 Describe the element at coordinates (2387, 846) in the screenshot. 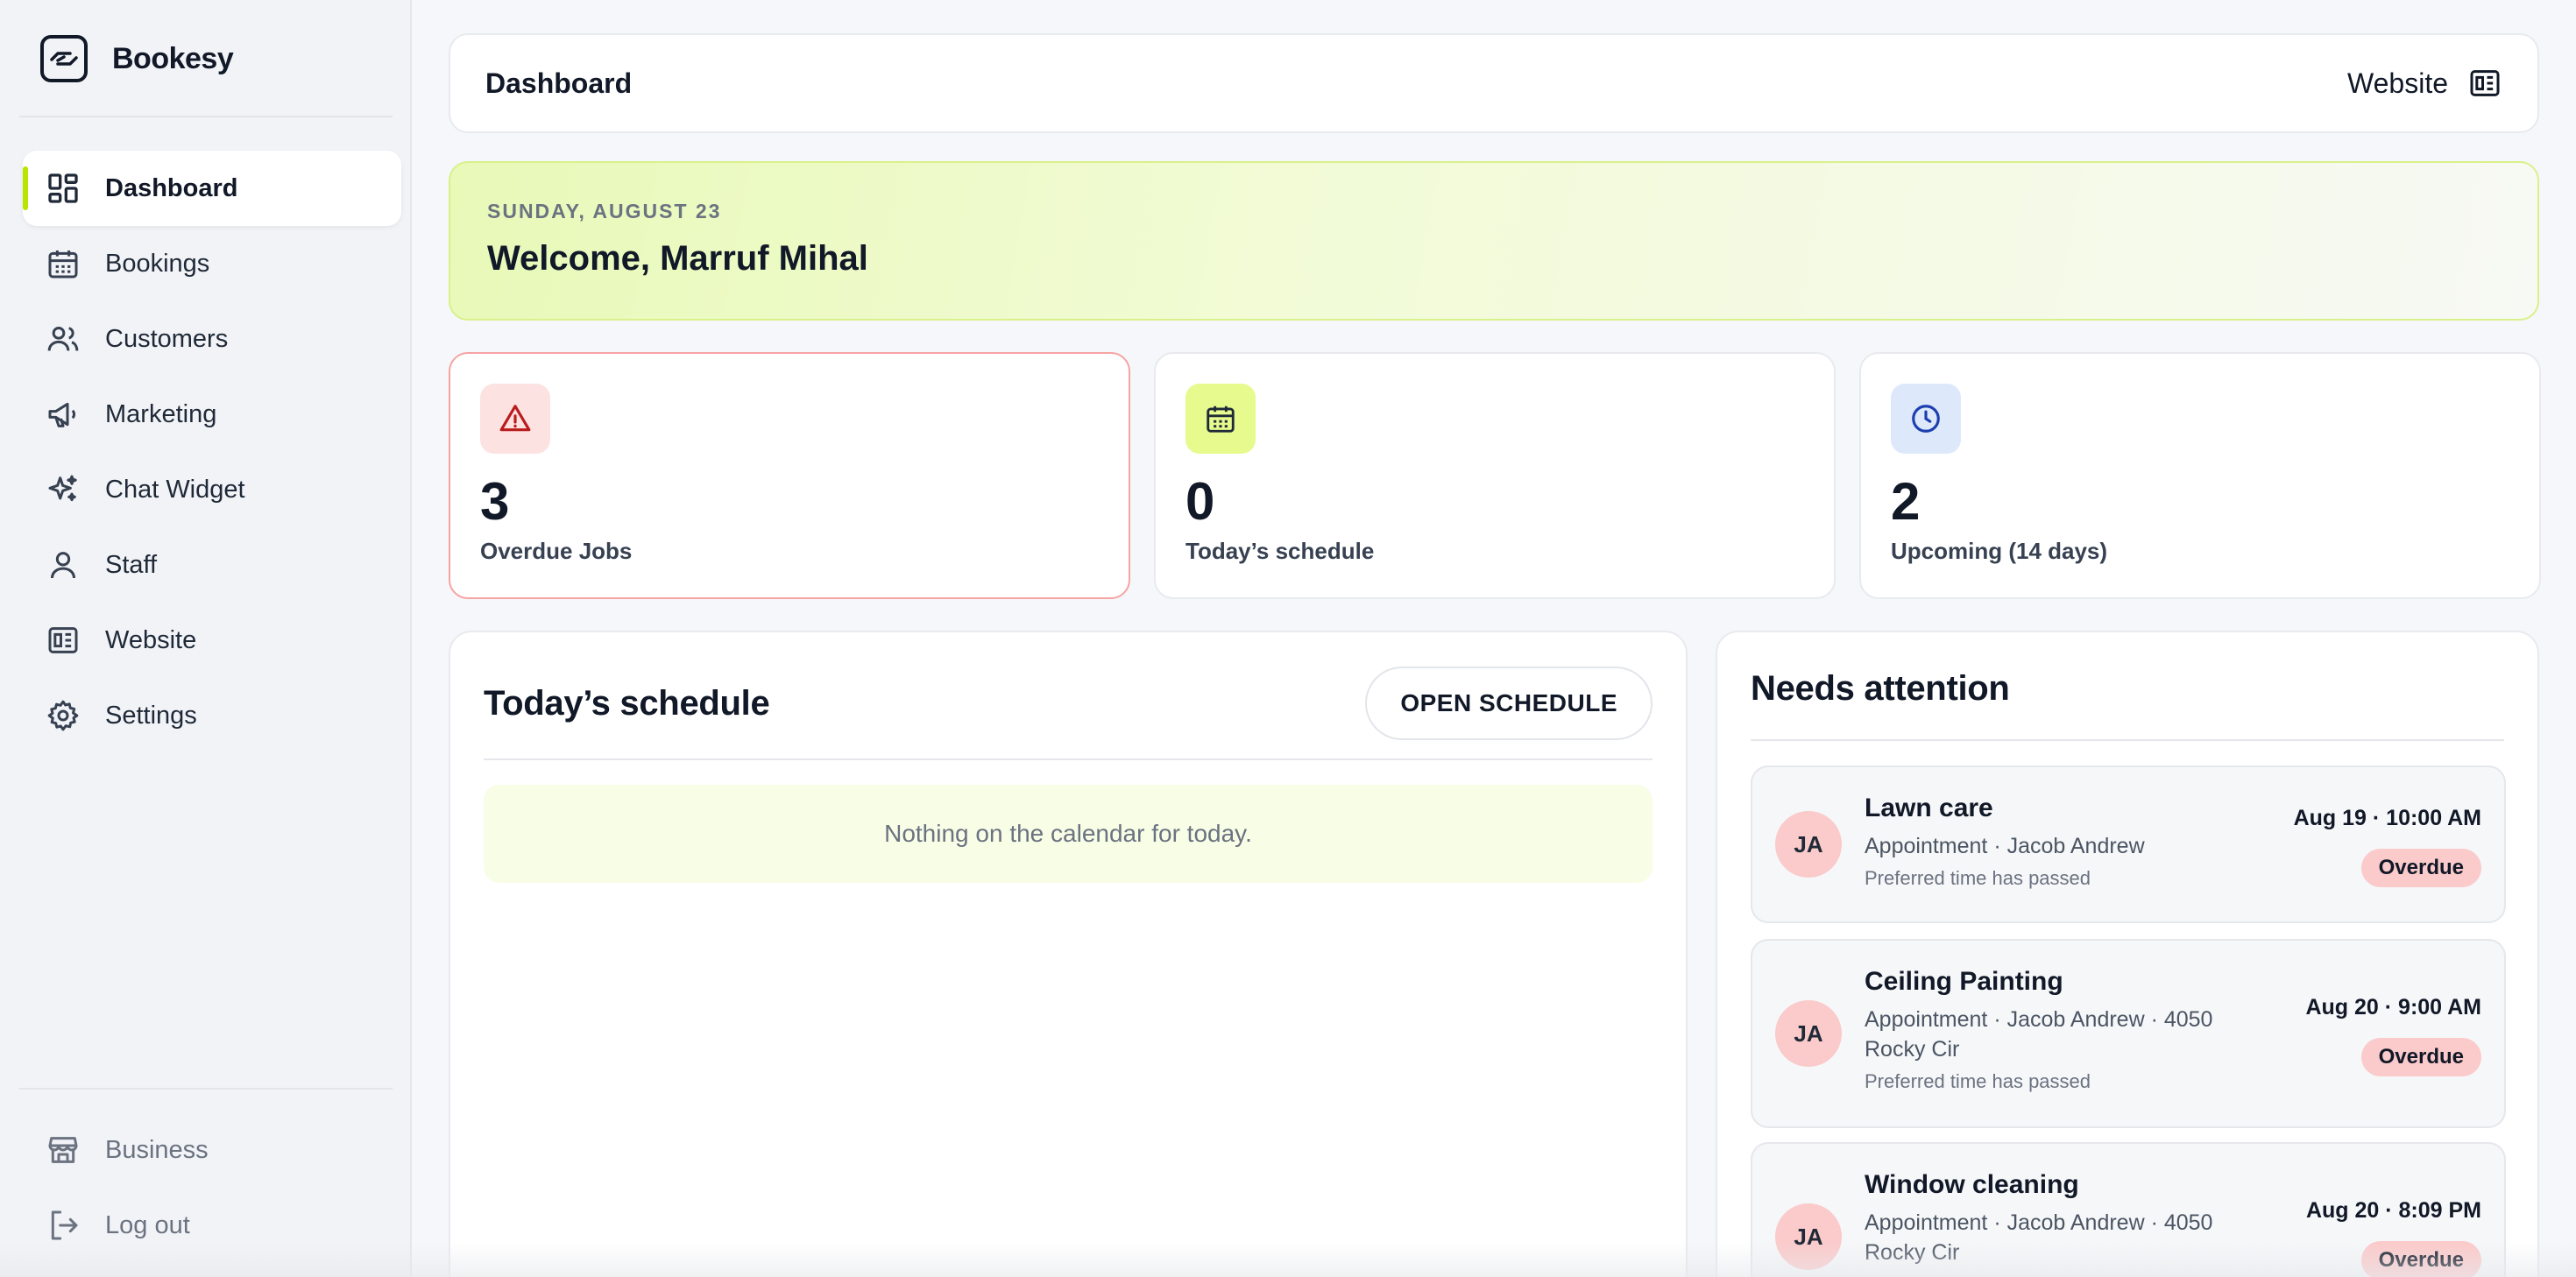

I see `attention-item-meta: Aug 19 · 10:00 AM Overdue` at that location.